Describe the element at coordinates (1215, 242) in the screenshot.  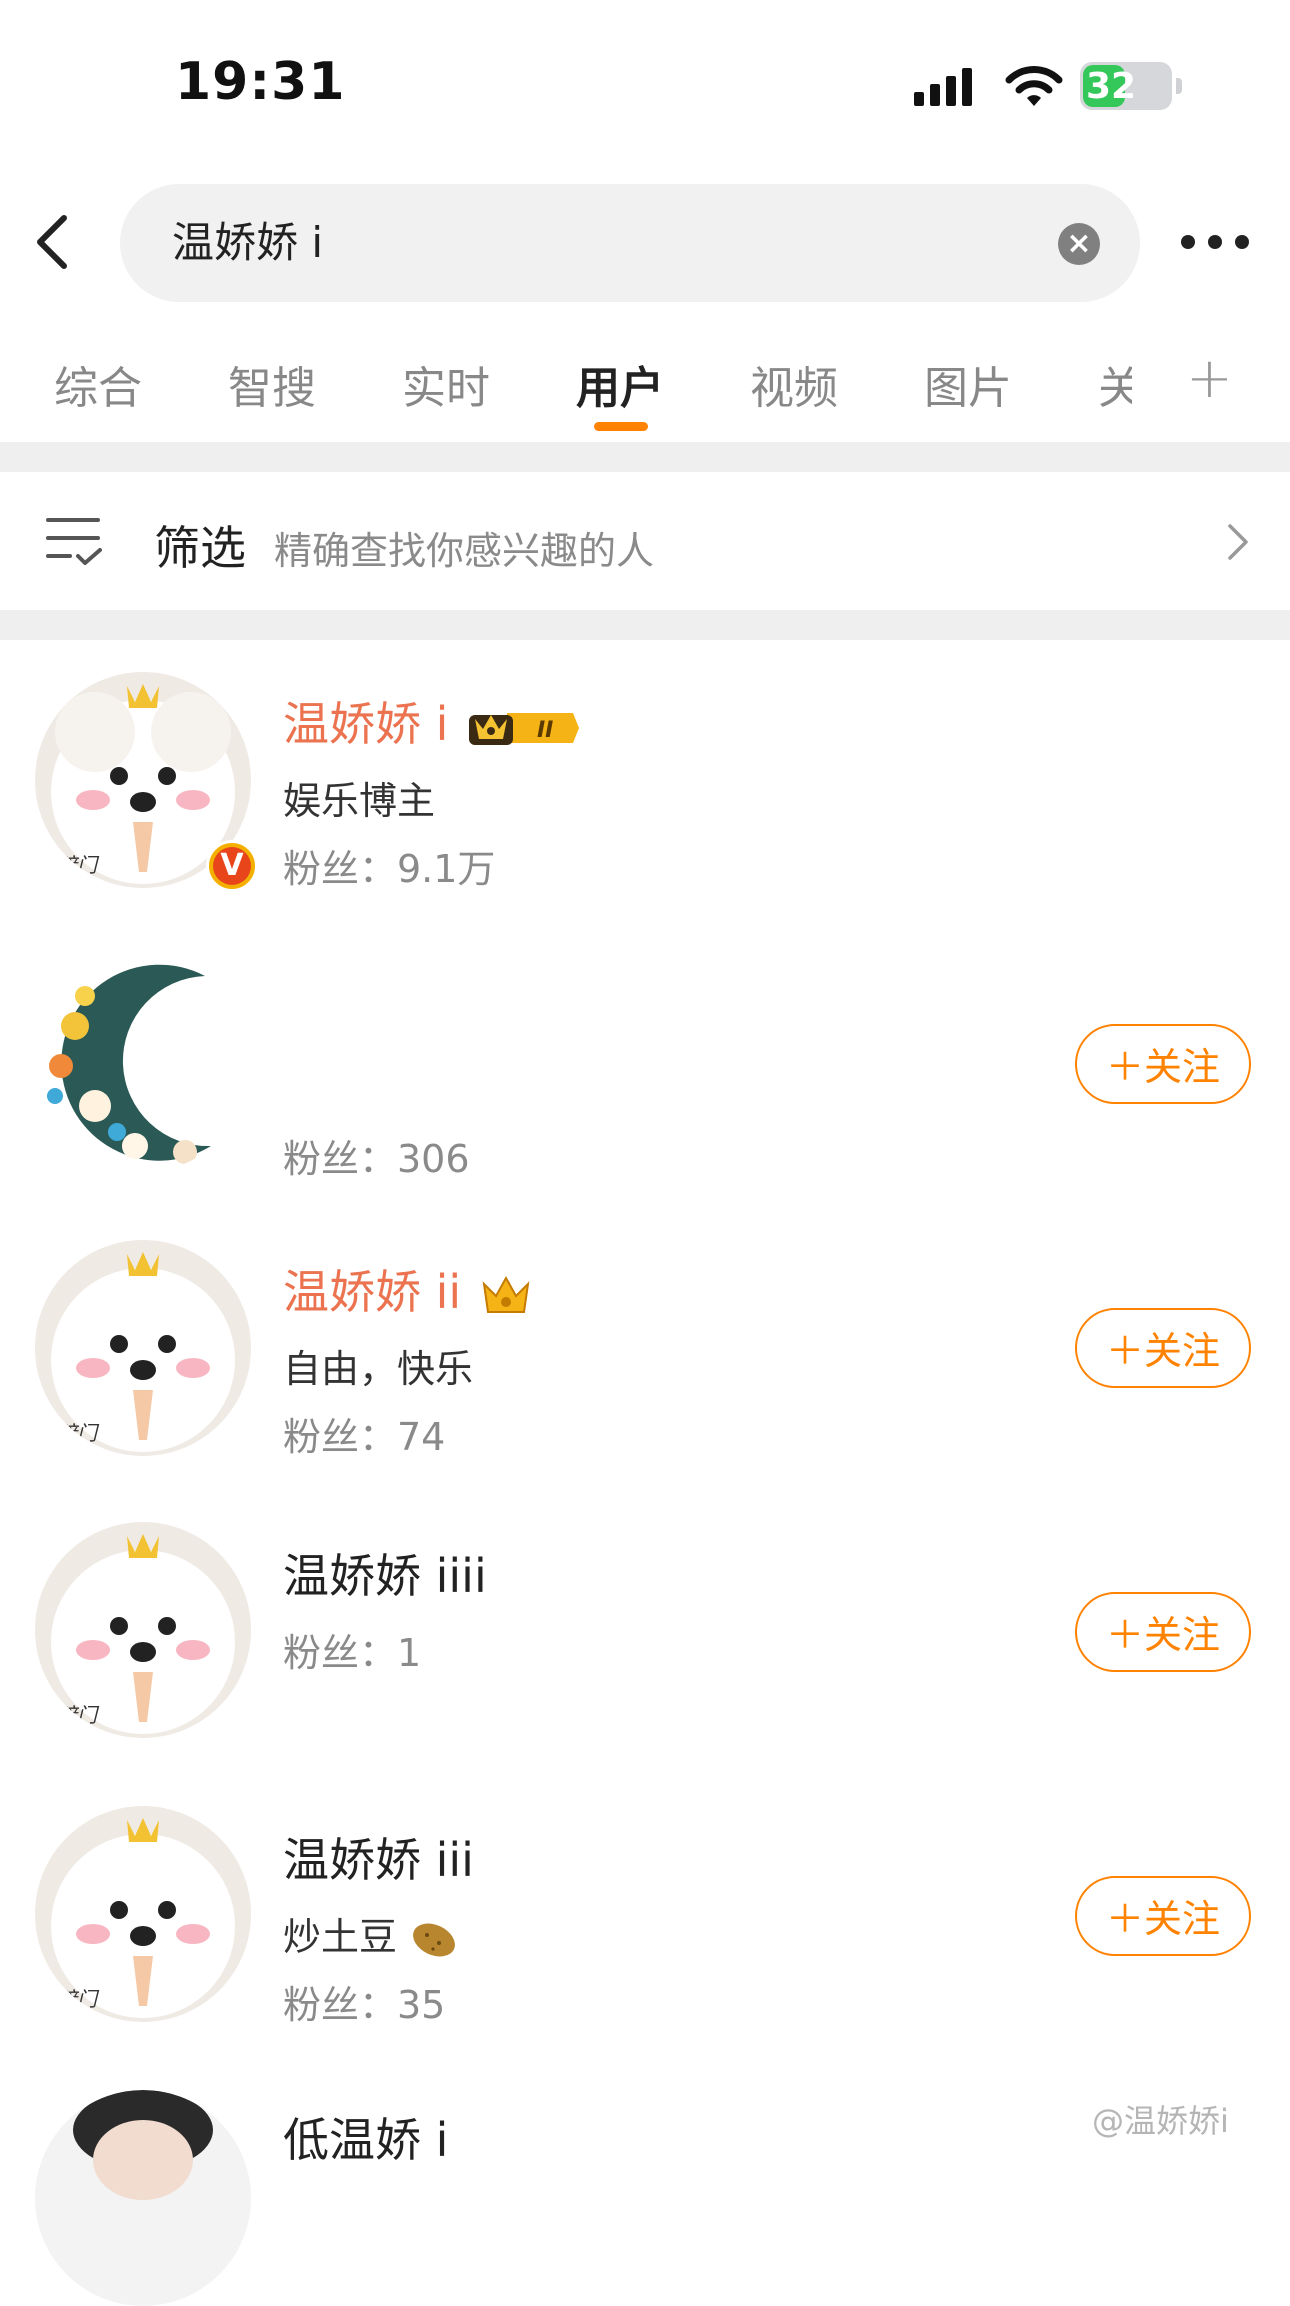
I see `more-options-icon` at that location.